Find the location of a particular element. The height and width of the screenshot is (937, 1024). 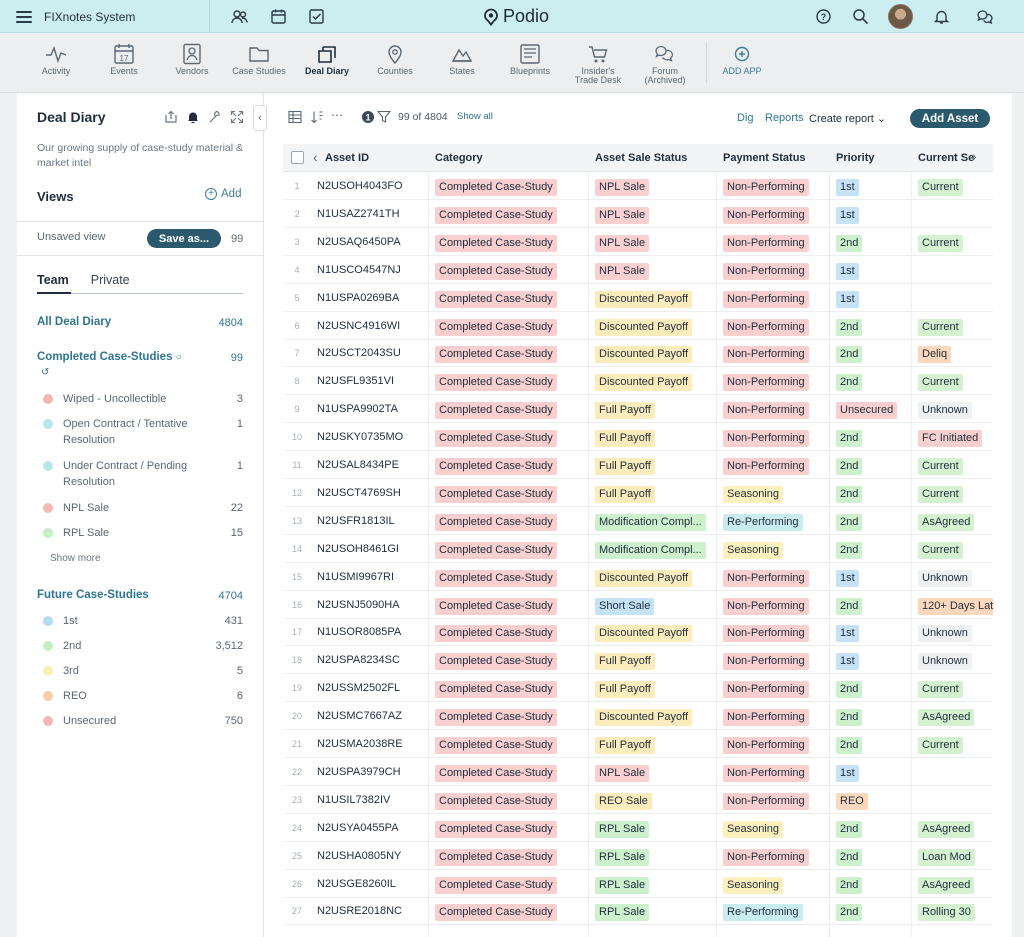

app-insiders-trade-desk: Insider's Trade Desk is located at coordinates (598, 64).